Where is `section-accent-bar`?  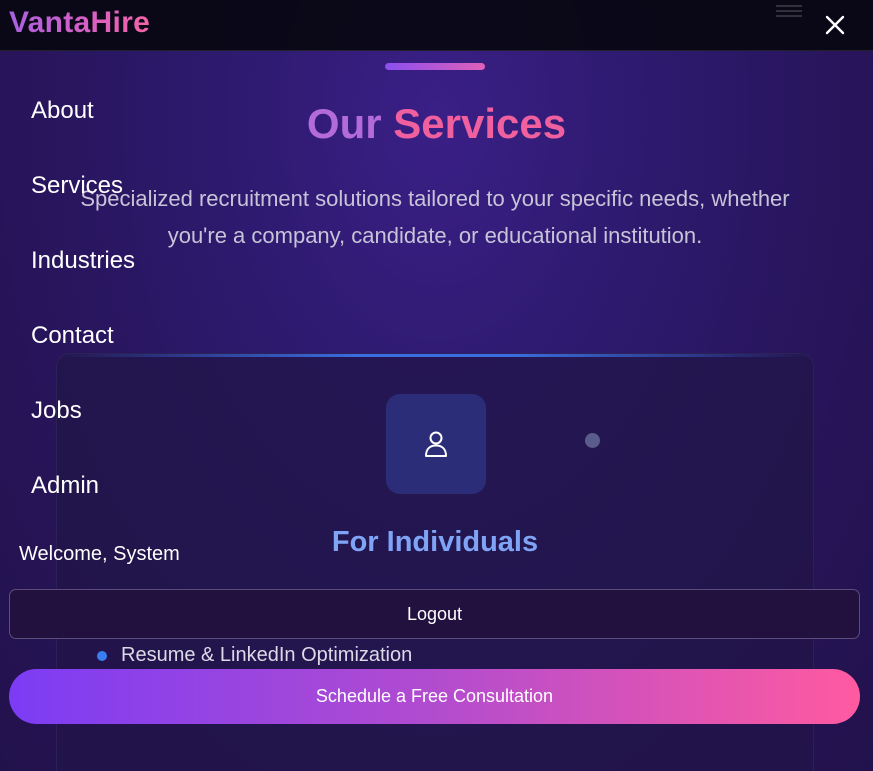 section-accent-bar is located at coordinates (435, 66).